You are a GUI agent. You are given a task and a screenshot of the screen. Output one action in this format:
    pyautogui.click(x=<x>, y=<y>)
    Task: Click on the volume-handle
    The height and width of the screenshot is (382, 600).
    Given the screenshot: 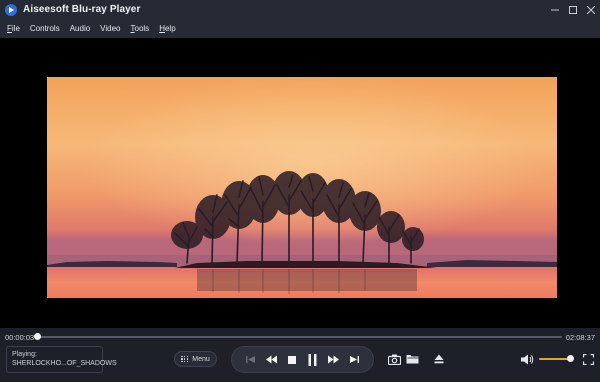 What is the action you would take?
    pyautogui.click(x=571, y=358)
    